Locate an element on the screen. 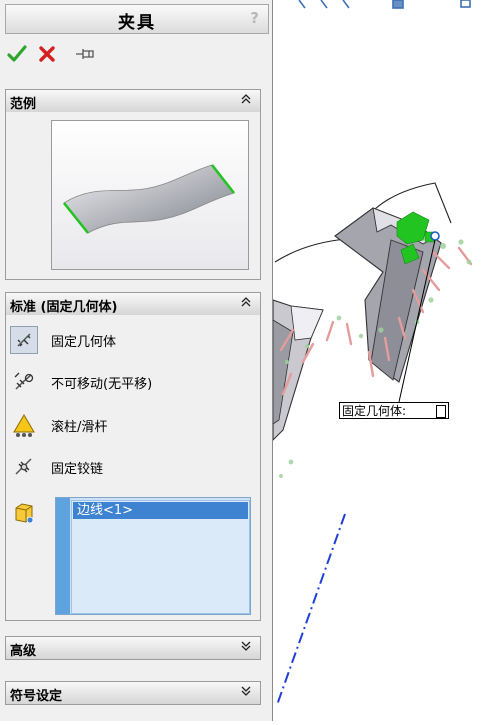 This screenshot has height=725, width=497. keep-visible-button is located at coordinates (85, 55).